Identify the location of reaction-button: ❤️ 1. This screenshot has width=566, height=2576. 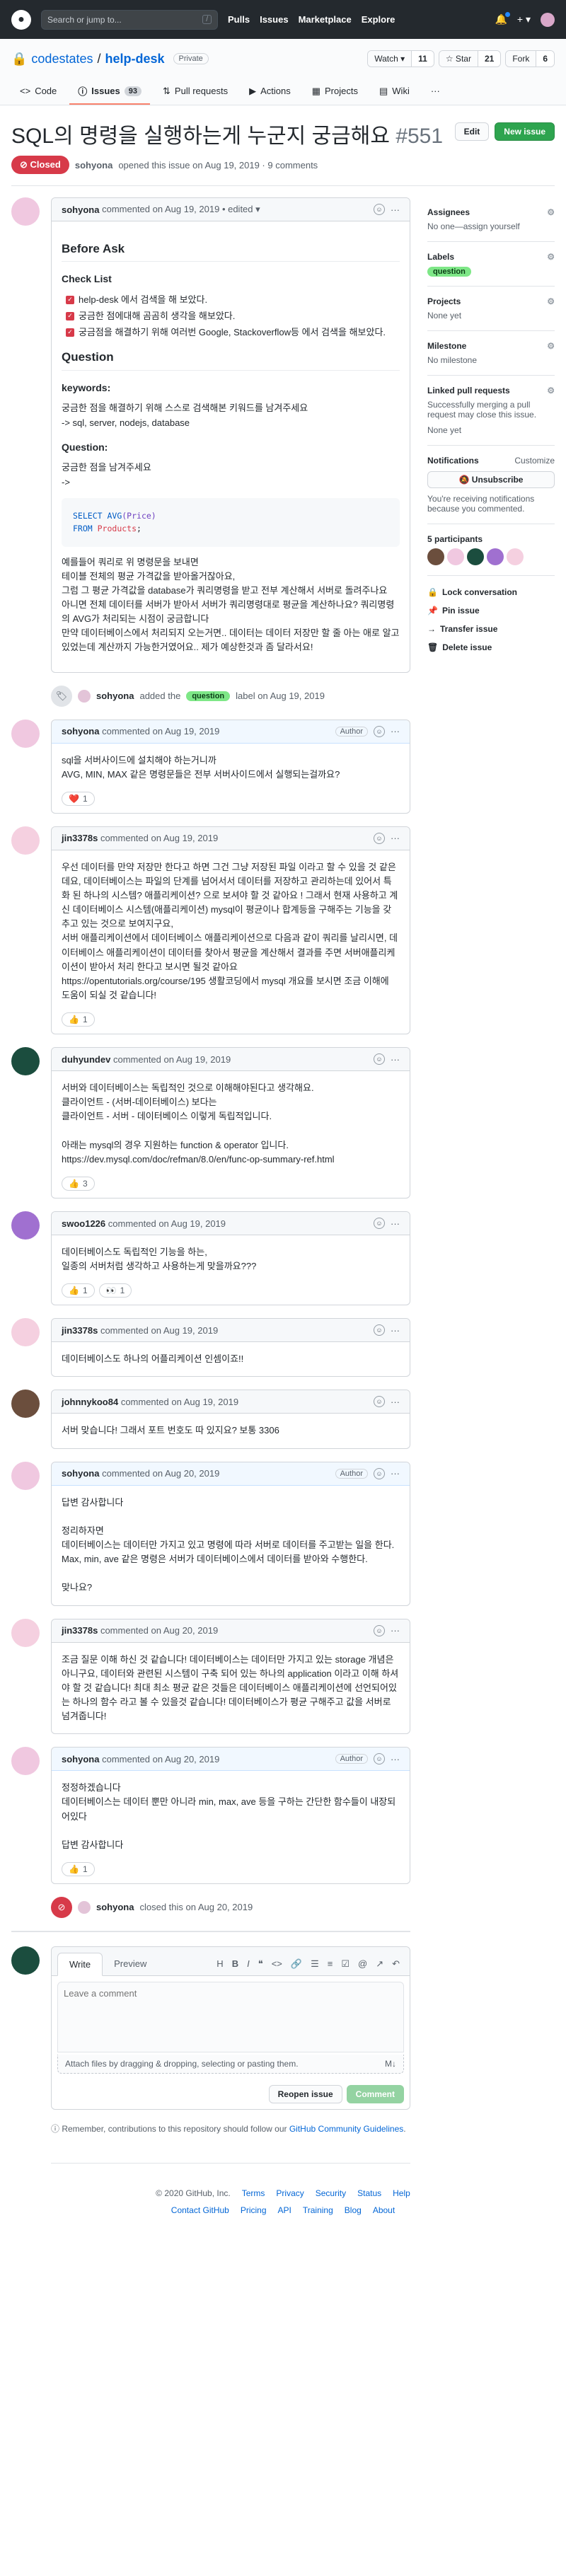
(78, 798).